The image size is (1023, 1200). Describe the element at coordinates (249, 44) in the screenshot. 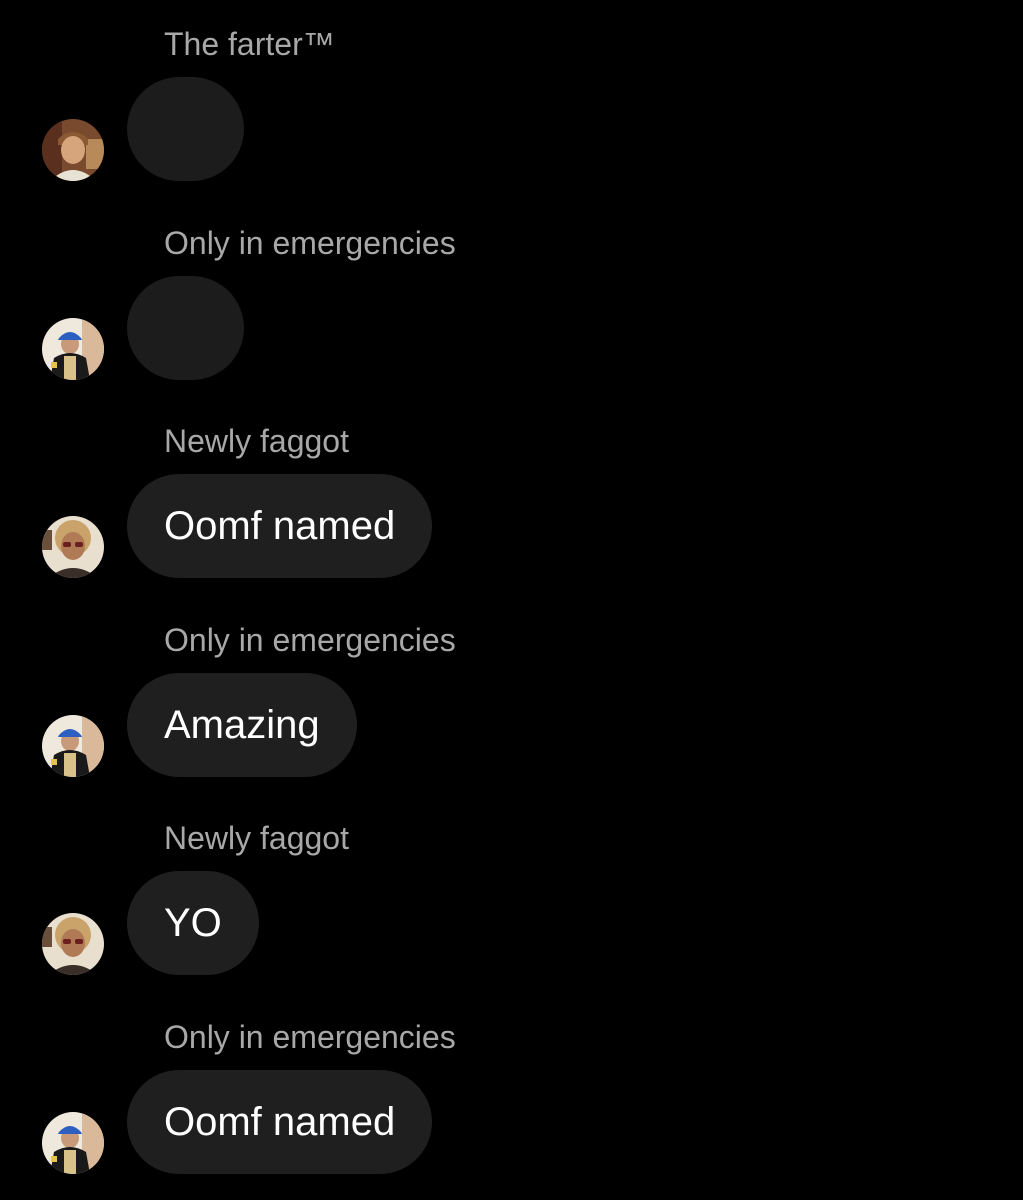

I see `sender-name: The farter™` at that location.